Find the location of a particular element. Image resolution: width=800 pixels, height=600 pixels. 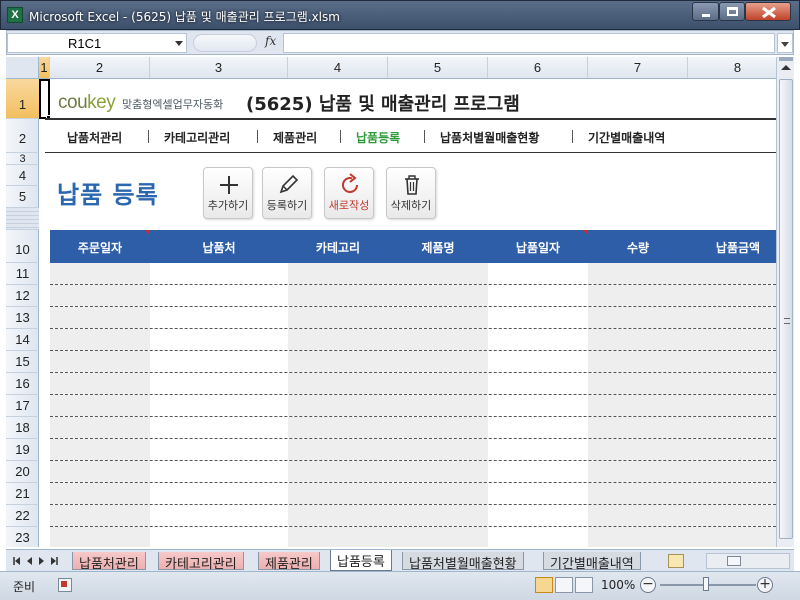

sheet-tab-supplier: 납품처관리 is located at coordinates (109, 562).